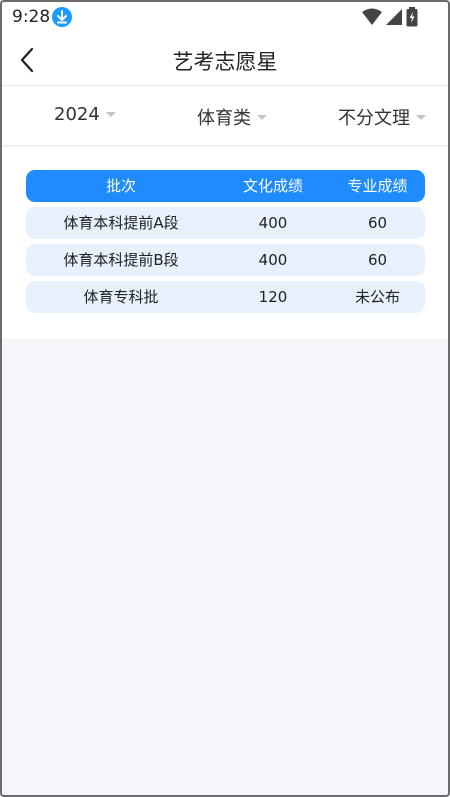 The height and width of the screenshot is (797, 450). I want to click on table-row: 体育本科提前B段 400 60, so click(225, 260).